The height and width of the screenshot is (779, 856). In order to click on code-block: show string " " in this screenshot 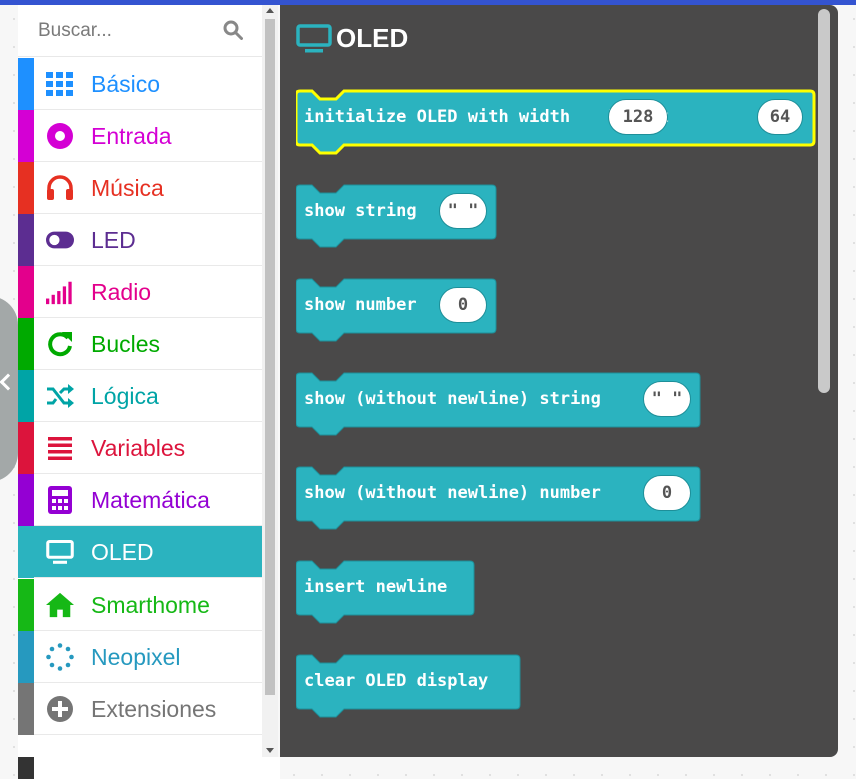, I will do `click(396, 215)`.